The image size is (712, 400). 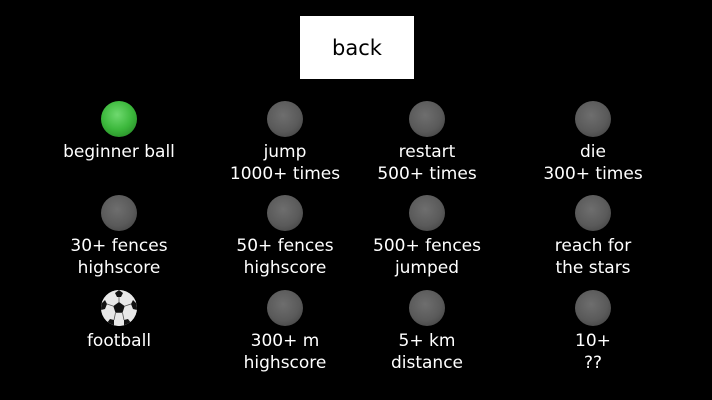 What do you see at coordinates (427, 257) in the screenshot?
I see `achievement-label: 500+ fences jumped` at bounding box center [427, 257].